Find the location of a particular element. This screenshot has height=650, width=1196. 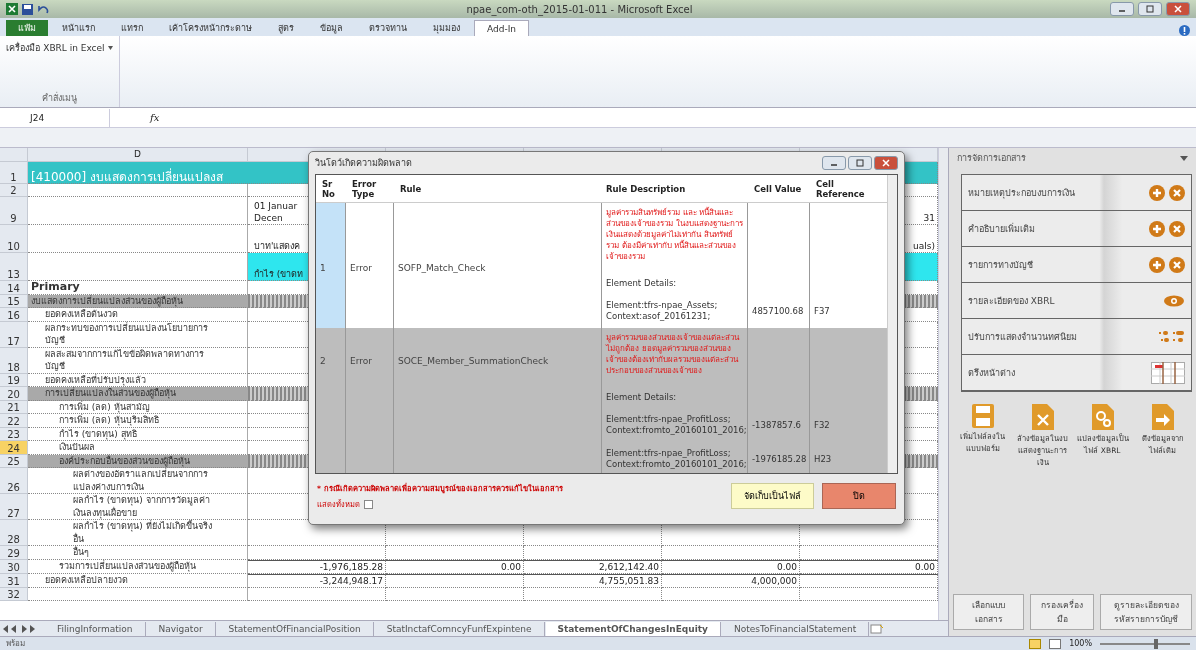

table-cell-text: F37 is located at coordinates (822, 311).